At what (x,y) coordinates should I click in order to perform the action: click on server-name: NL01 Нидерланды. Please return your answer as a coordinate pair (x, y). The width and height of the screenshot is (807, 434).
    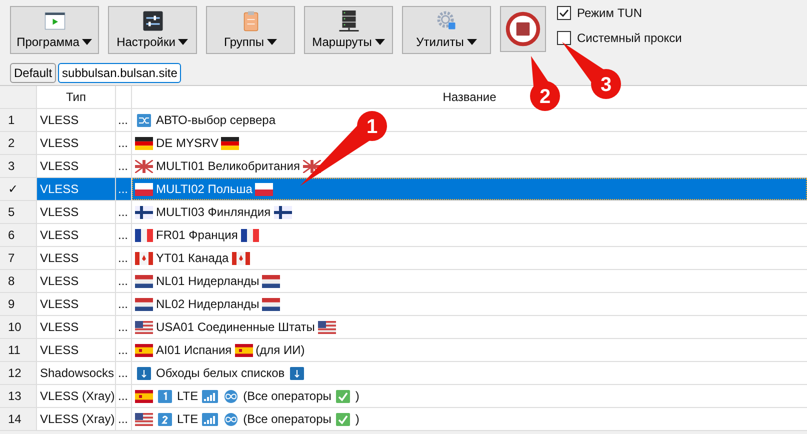
    Looking at the image, I should click on (208, 281).